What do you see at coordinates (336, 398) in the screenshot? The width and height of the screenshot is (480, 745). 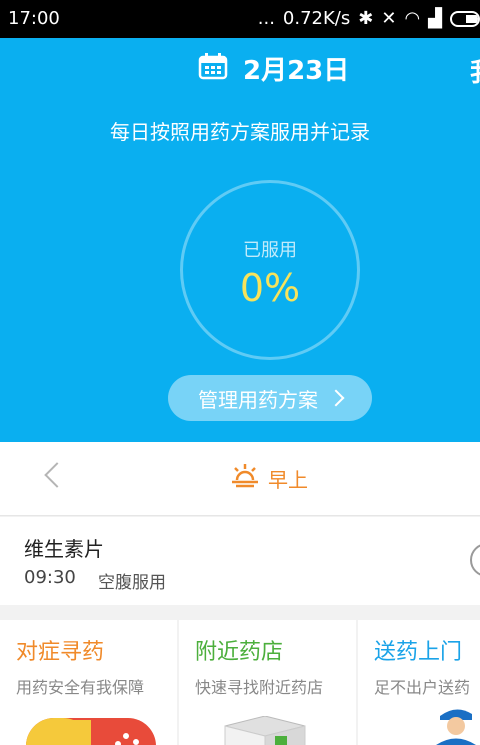 I see `chevron-right-icon` at bounding box center [336, 398].